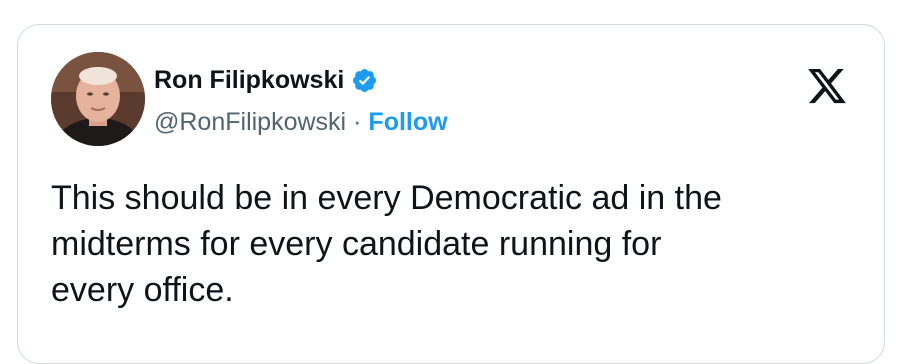 The width and height of the screenshot is (912, 364). What do you see at coordinates (407, 122) in the screenshot?
I see `follow-button: Follow` at bounding box center [407, 122].